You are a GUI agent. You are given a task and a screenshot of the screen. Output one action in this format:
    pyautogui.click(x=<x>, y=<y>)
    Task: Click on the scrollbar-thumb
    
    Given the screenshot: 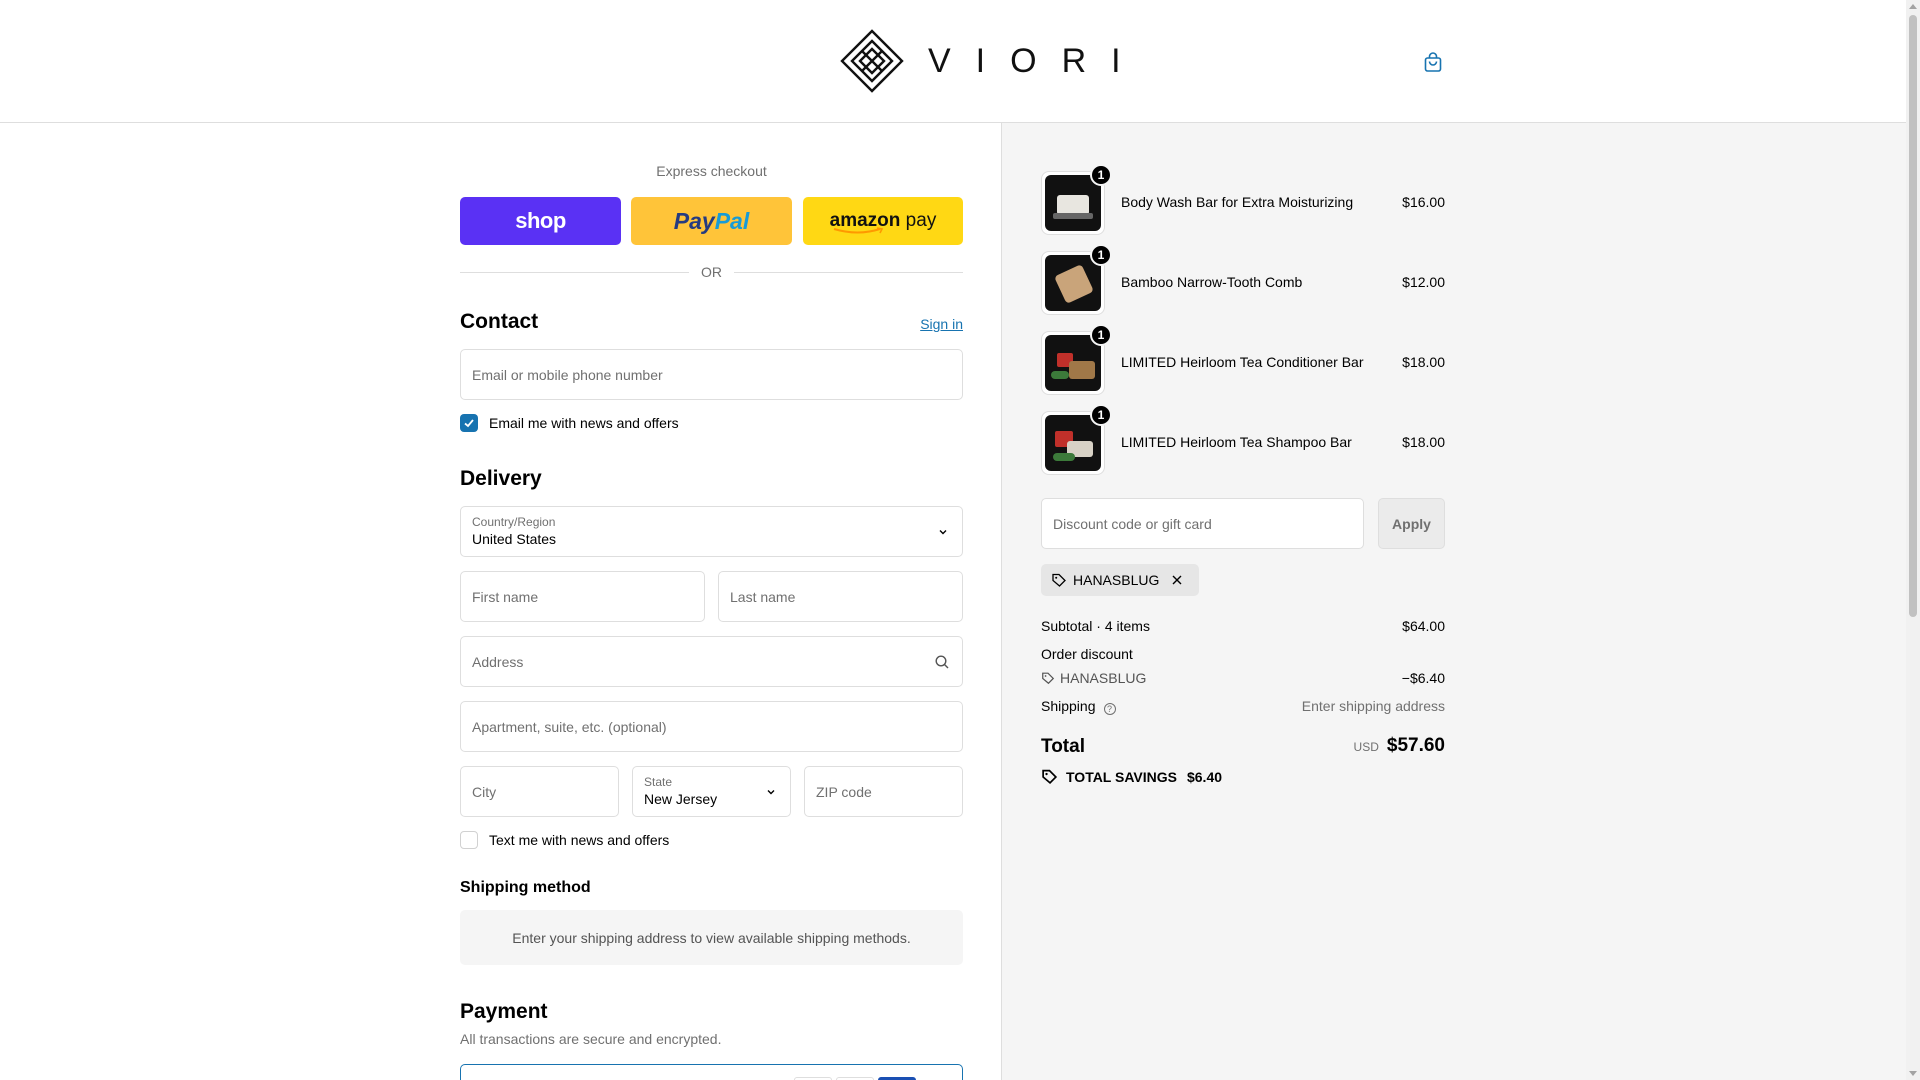 What is the action you would take?
    pyautogui.click(x=1913, y=316)
    